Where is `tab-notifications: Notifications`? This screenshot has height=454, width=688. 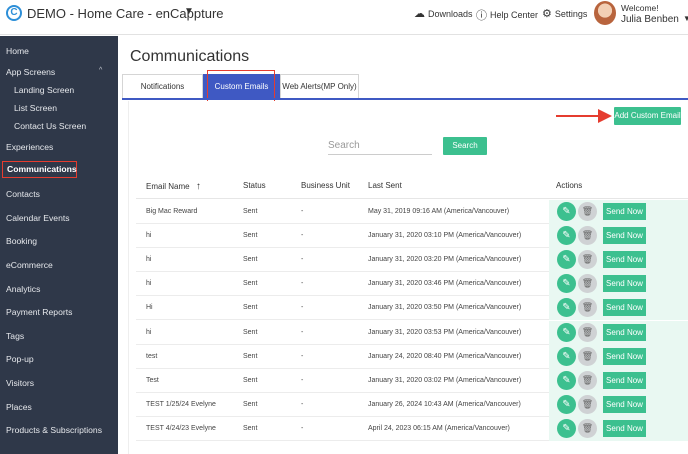 tab-notifications: Notifications is located at coordinates (162, 86).